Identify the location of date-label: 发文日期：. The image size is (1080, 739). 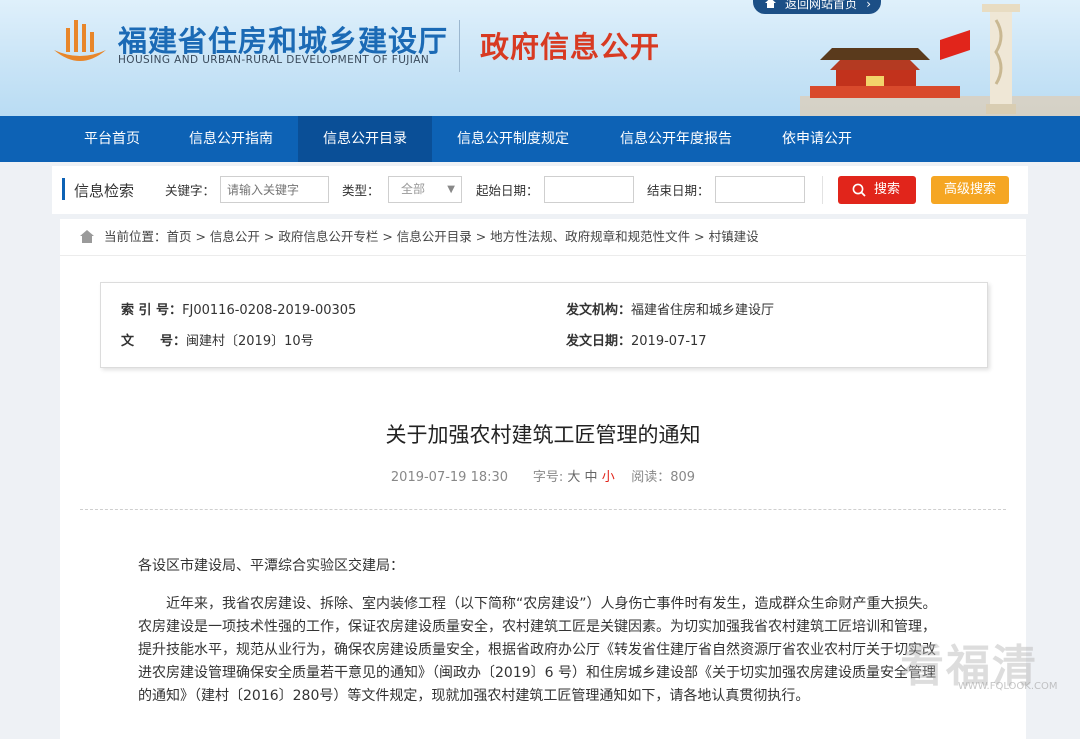
(599, 341).